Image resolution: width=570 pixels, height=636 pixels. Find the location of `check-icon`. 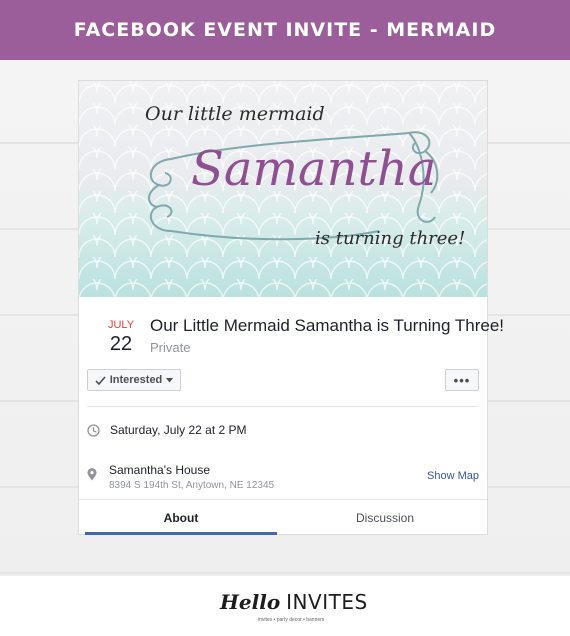

check-icon is located at coordinates (100, 380).